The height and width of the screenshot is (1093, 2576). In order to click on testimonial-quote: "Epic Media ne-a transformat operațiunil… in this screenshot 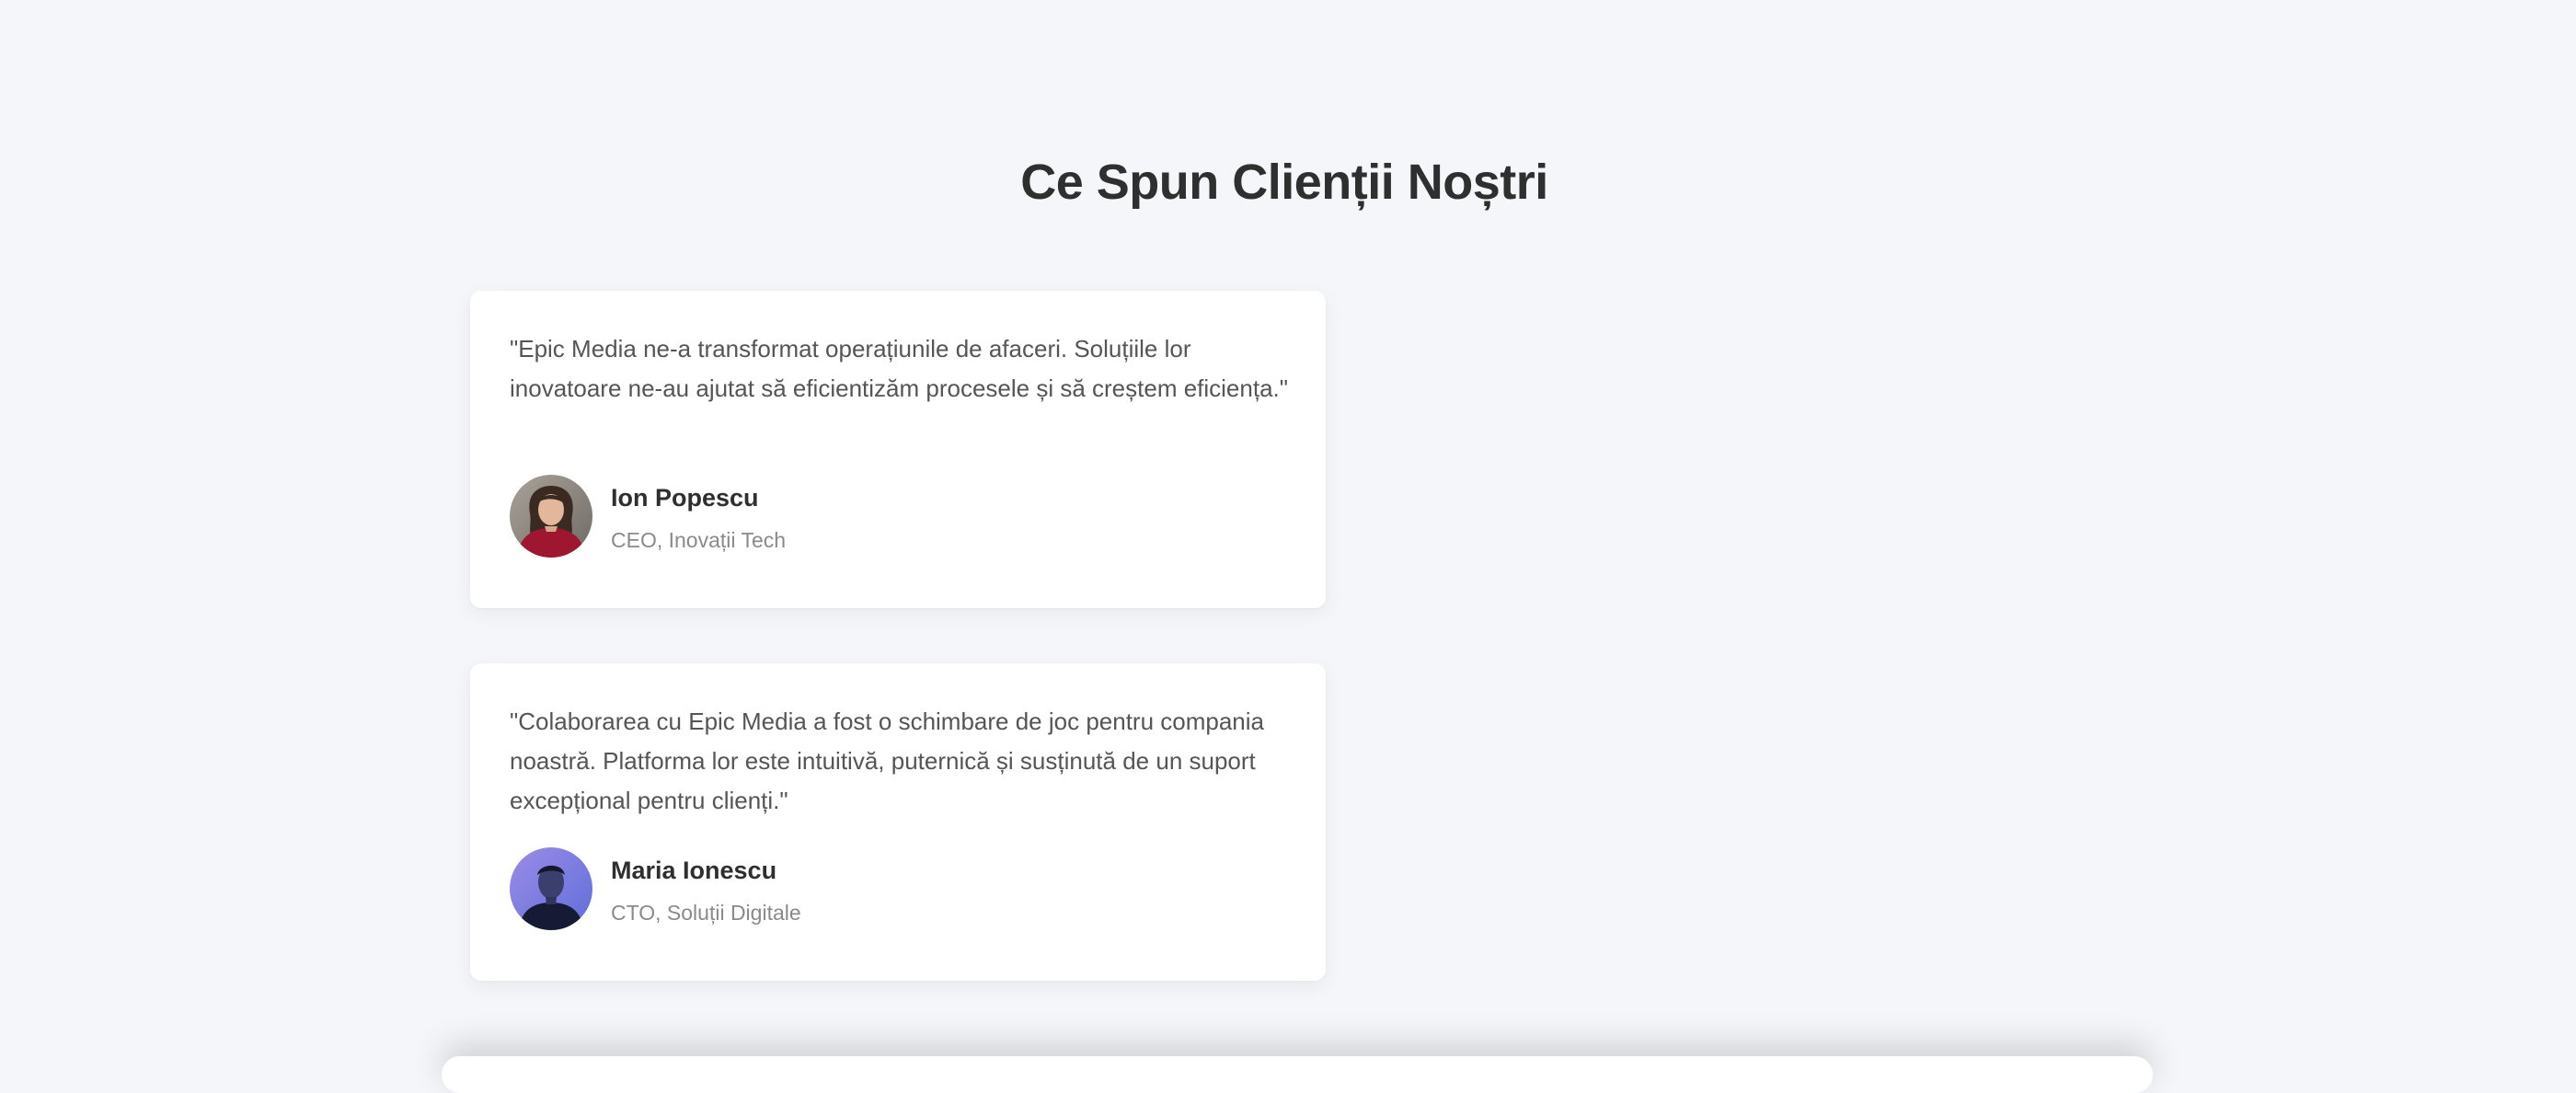, I will do `click(899, 368)`.